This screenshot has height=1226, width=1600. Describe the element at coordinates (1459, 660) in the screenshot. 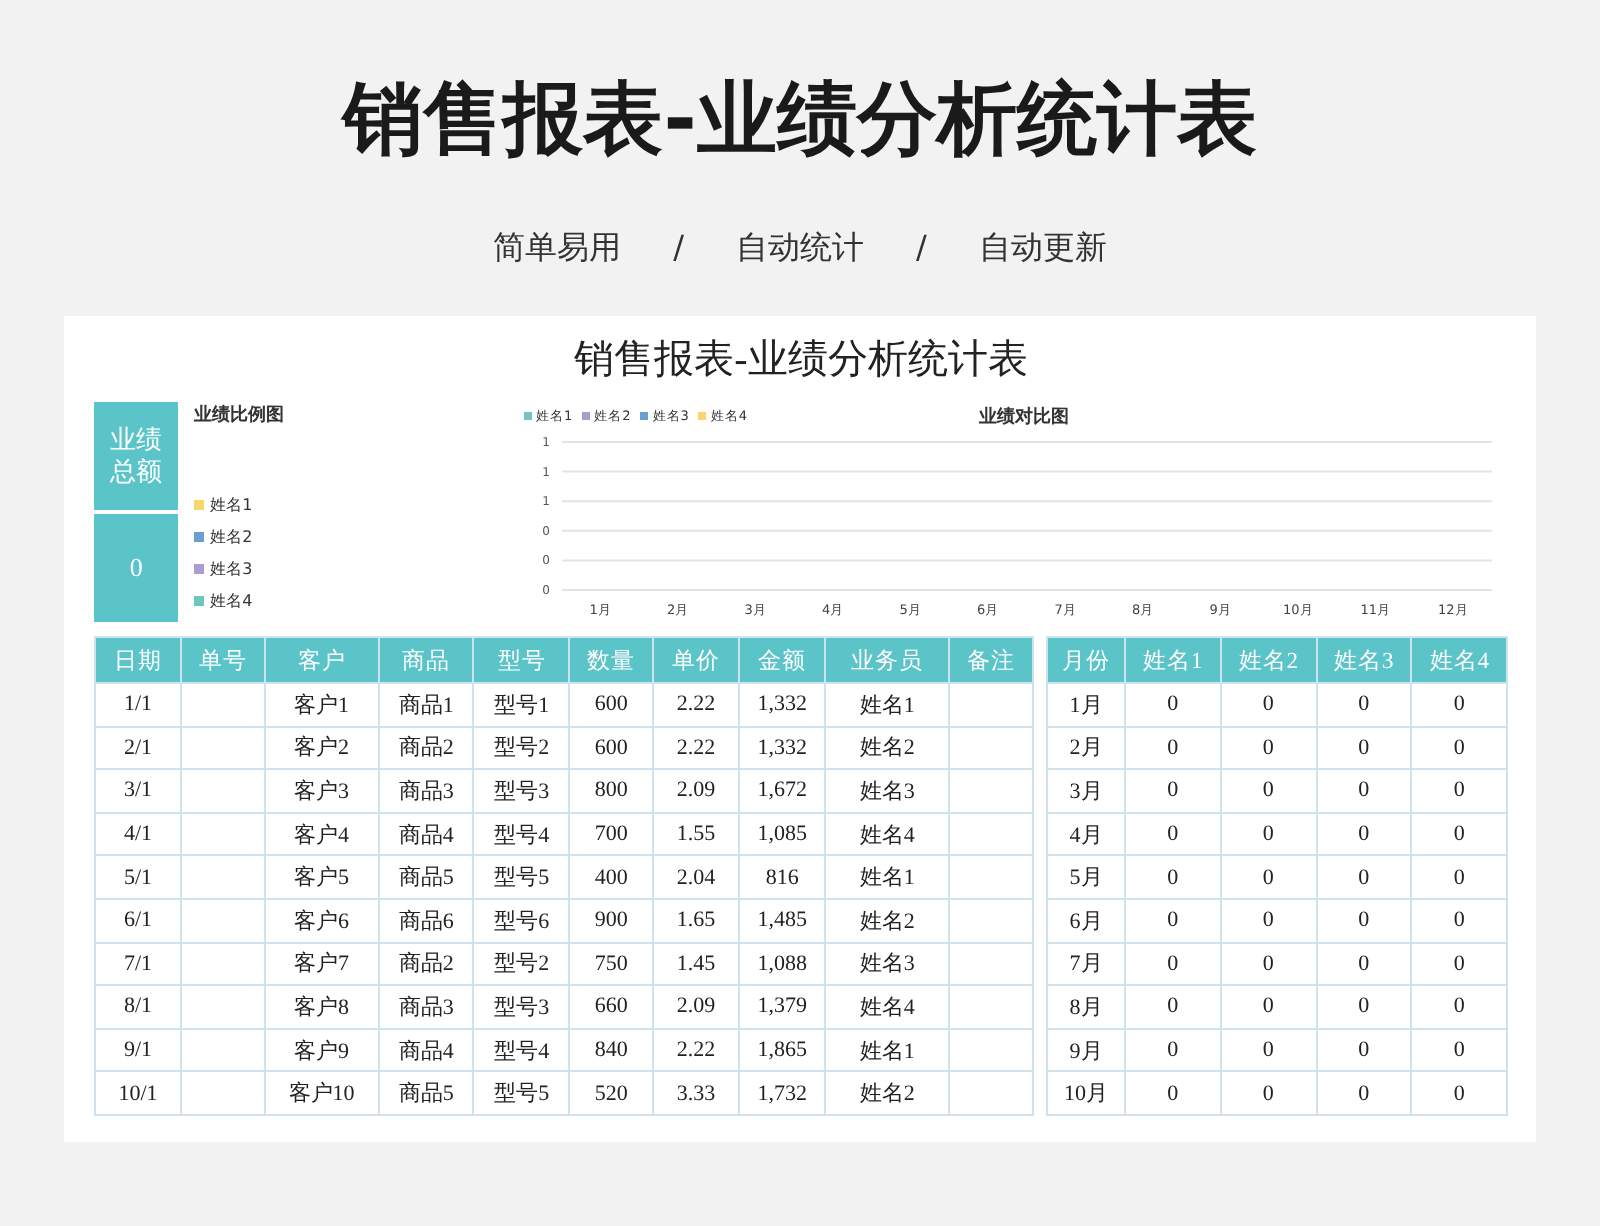

I see `column-header: 姓名4` at that location.